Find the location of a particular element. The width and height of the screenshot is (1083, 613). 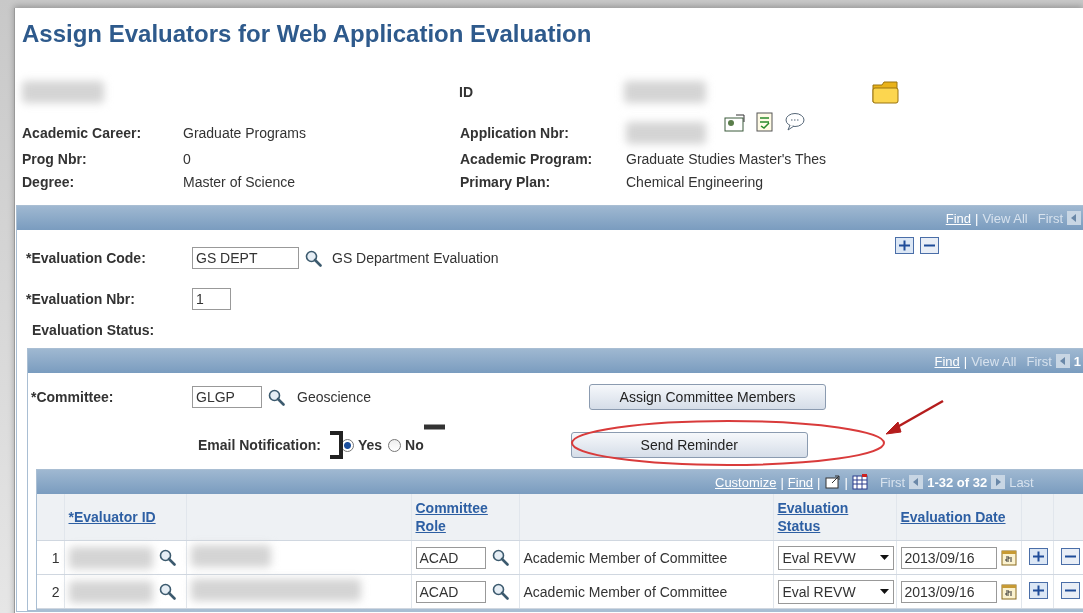

row-range: 1-32 of 32 is located at coordinates (957, 482).